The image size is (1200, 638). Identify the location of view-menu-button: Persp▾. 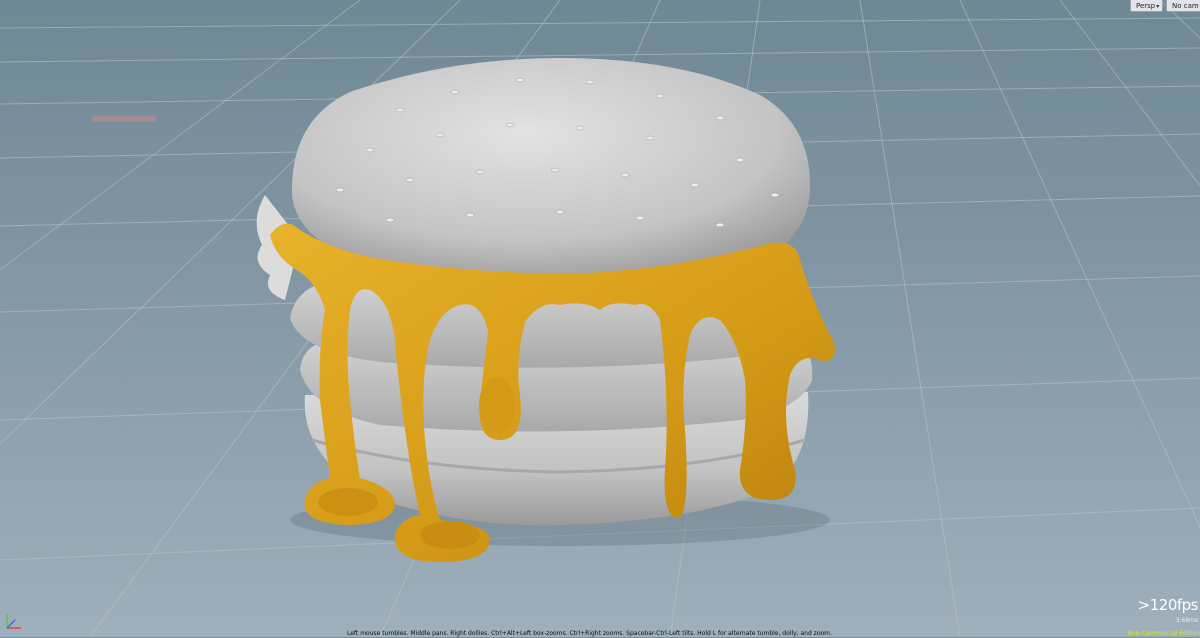
(1146, 6).